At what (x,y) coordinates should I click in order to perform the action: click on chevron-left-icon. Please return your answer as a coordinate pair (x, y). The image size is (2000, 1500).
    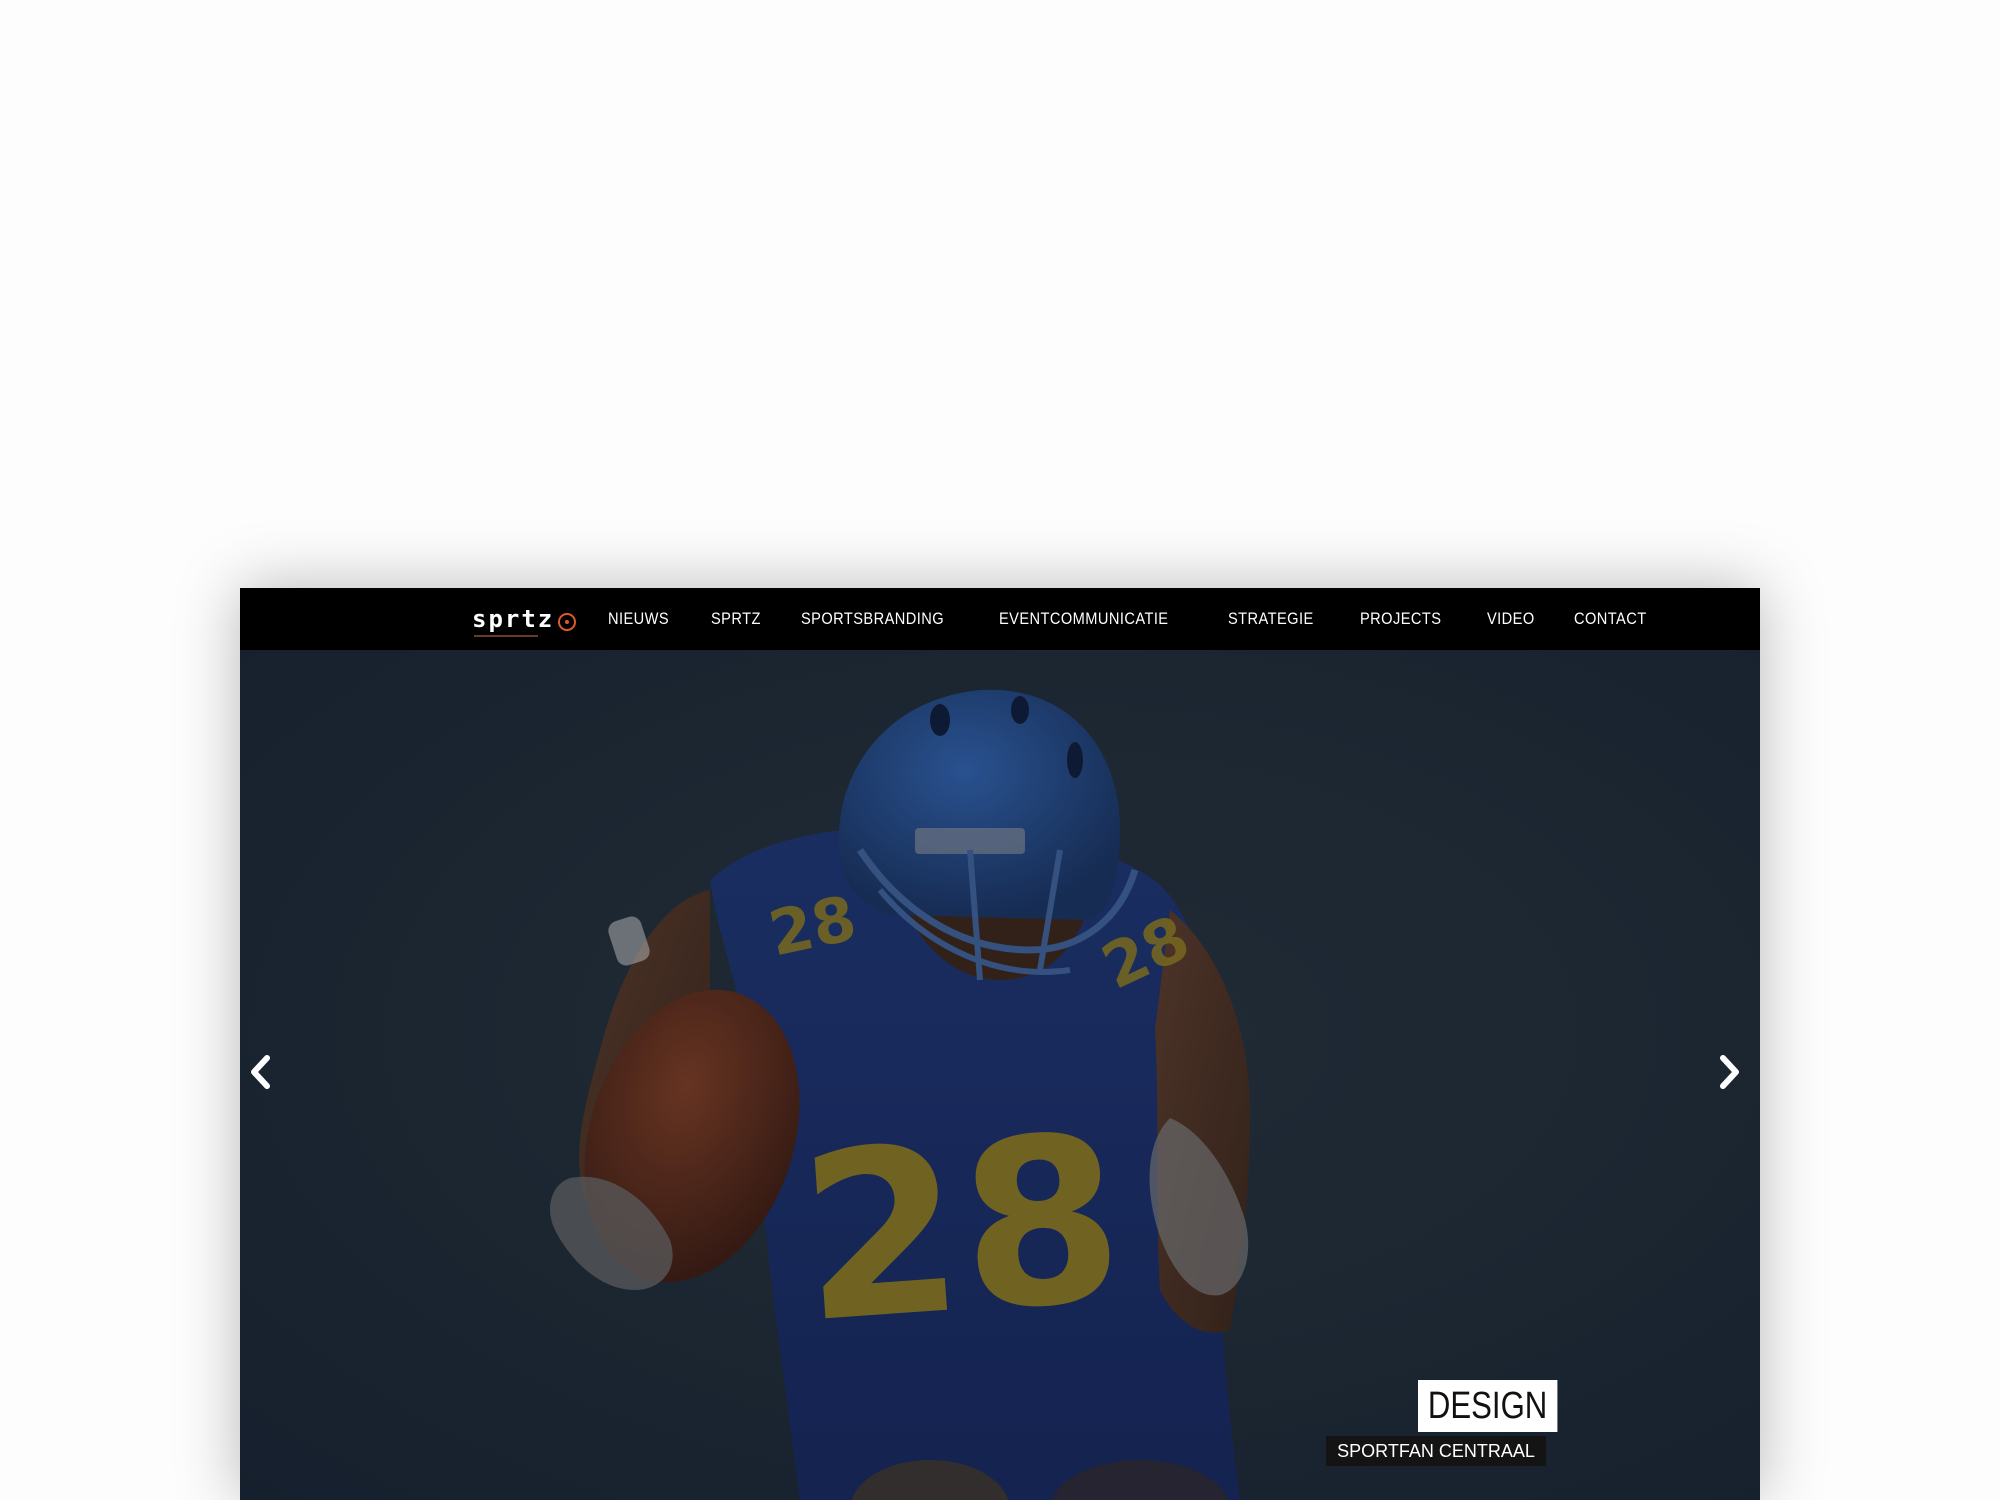
    Looking at the image, I should click on (260, 1072).